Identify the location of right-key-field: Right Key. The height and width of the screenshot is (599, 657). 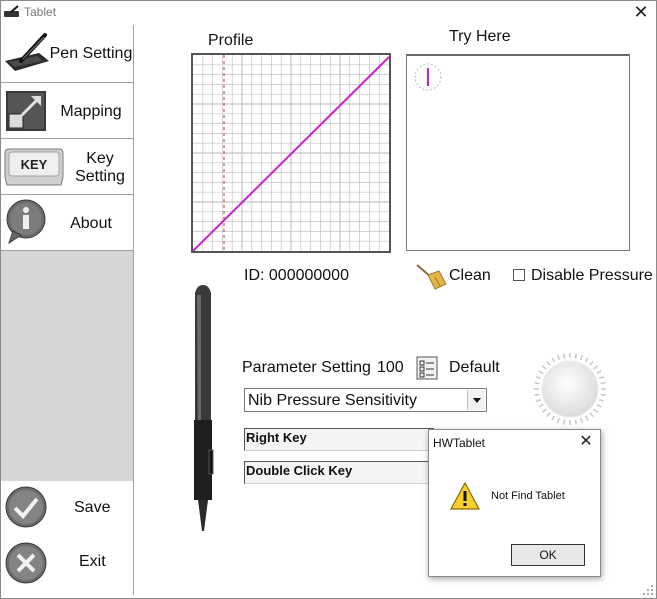
(339, 439).